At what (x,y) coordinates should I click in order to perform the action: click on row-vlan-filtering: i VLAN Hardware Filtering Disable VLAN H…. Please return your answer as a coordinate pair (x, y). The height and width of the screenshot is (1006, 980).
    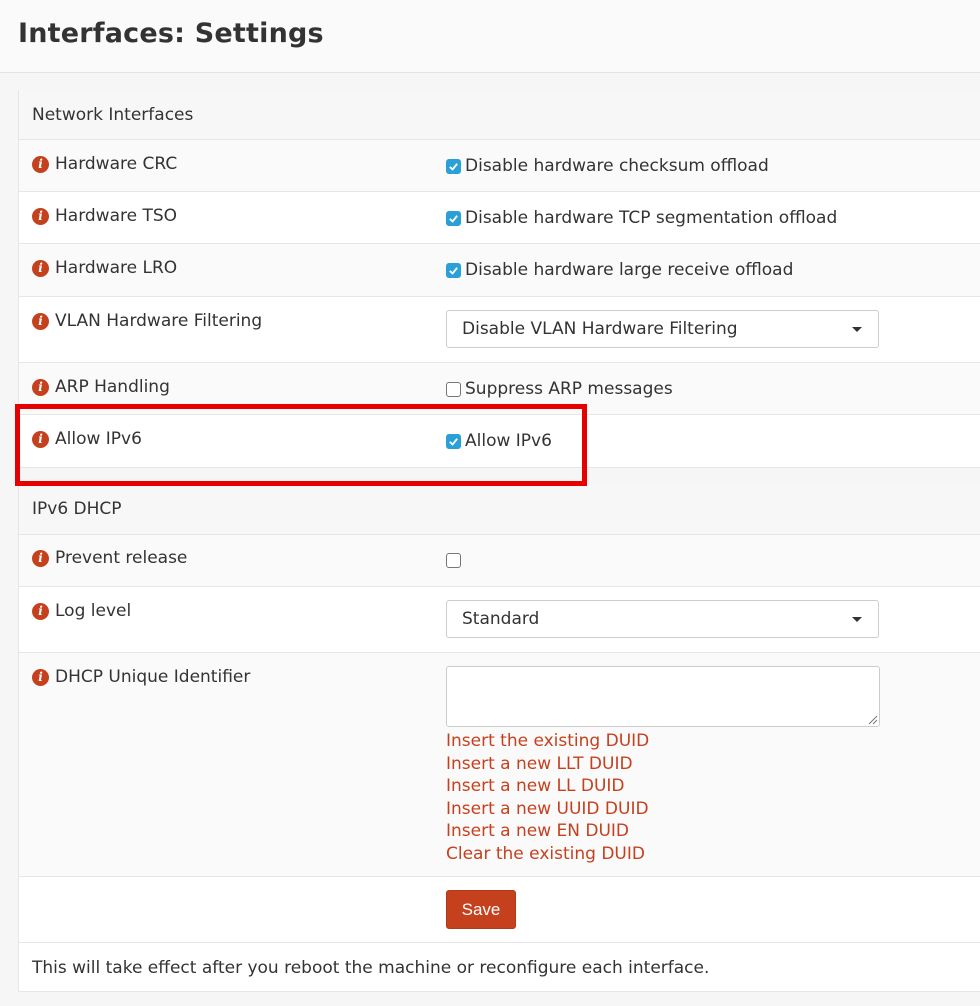
    Looking at the image, I should click on (499, 330).